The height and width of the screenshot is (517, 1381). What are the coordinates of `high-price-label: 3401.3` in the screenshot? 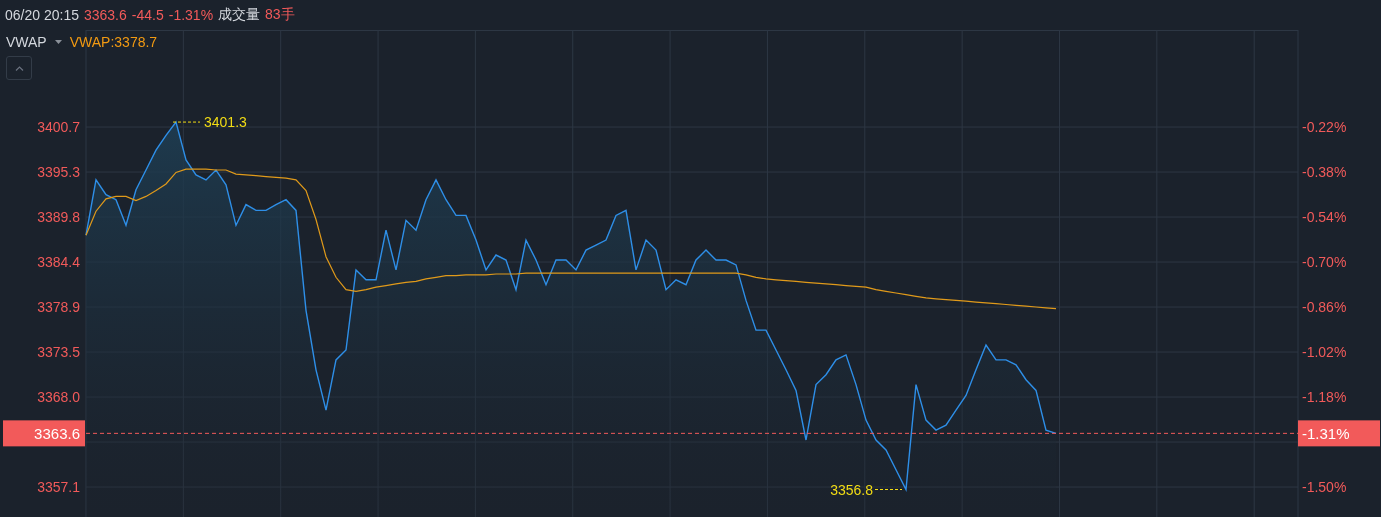 It's located at (225, 122).